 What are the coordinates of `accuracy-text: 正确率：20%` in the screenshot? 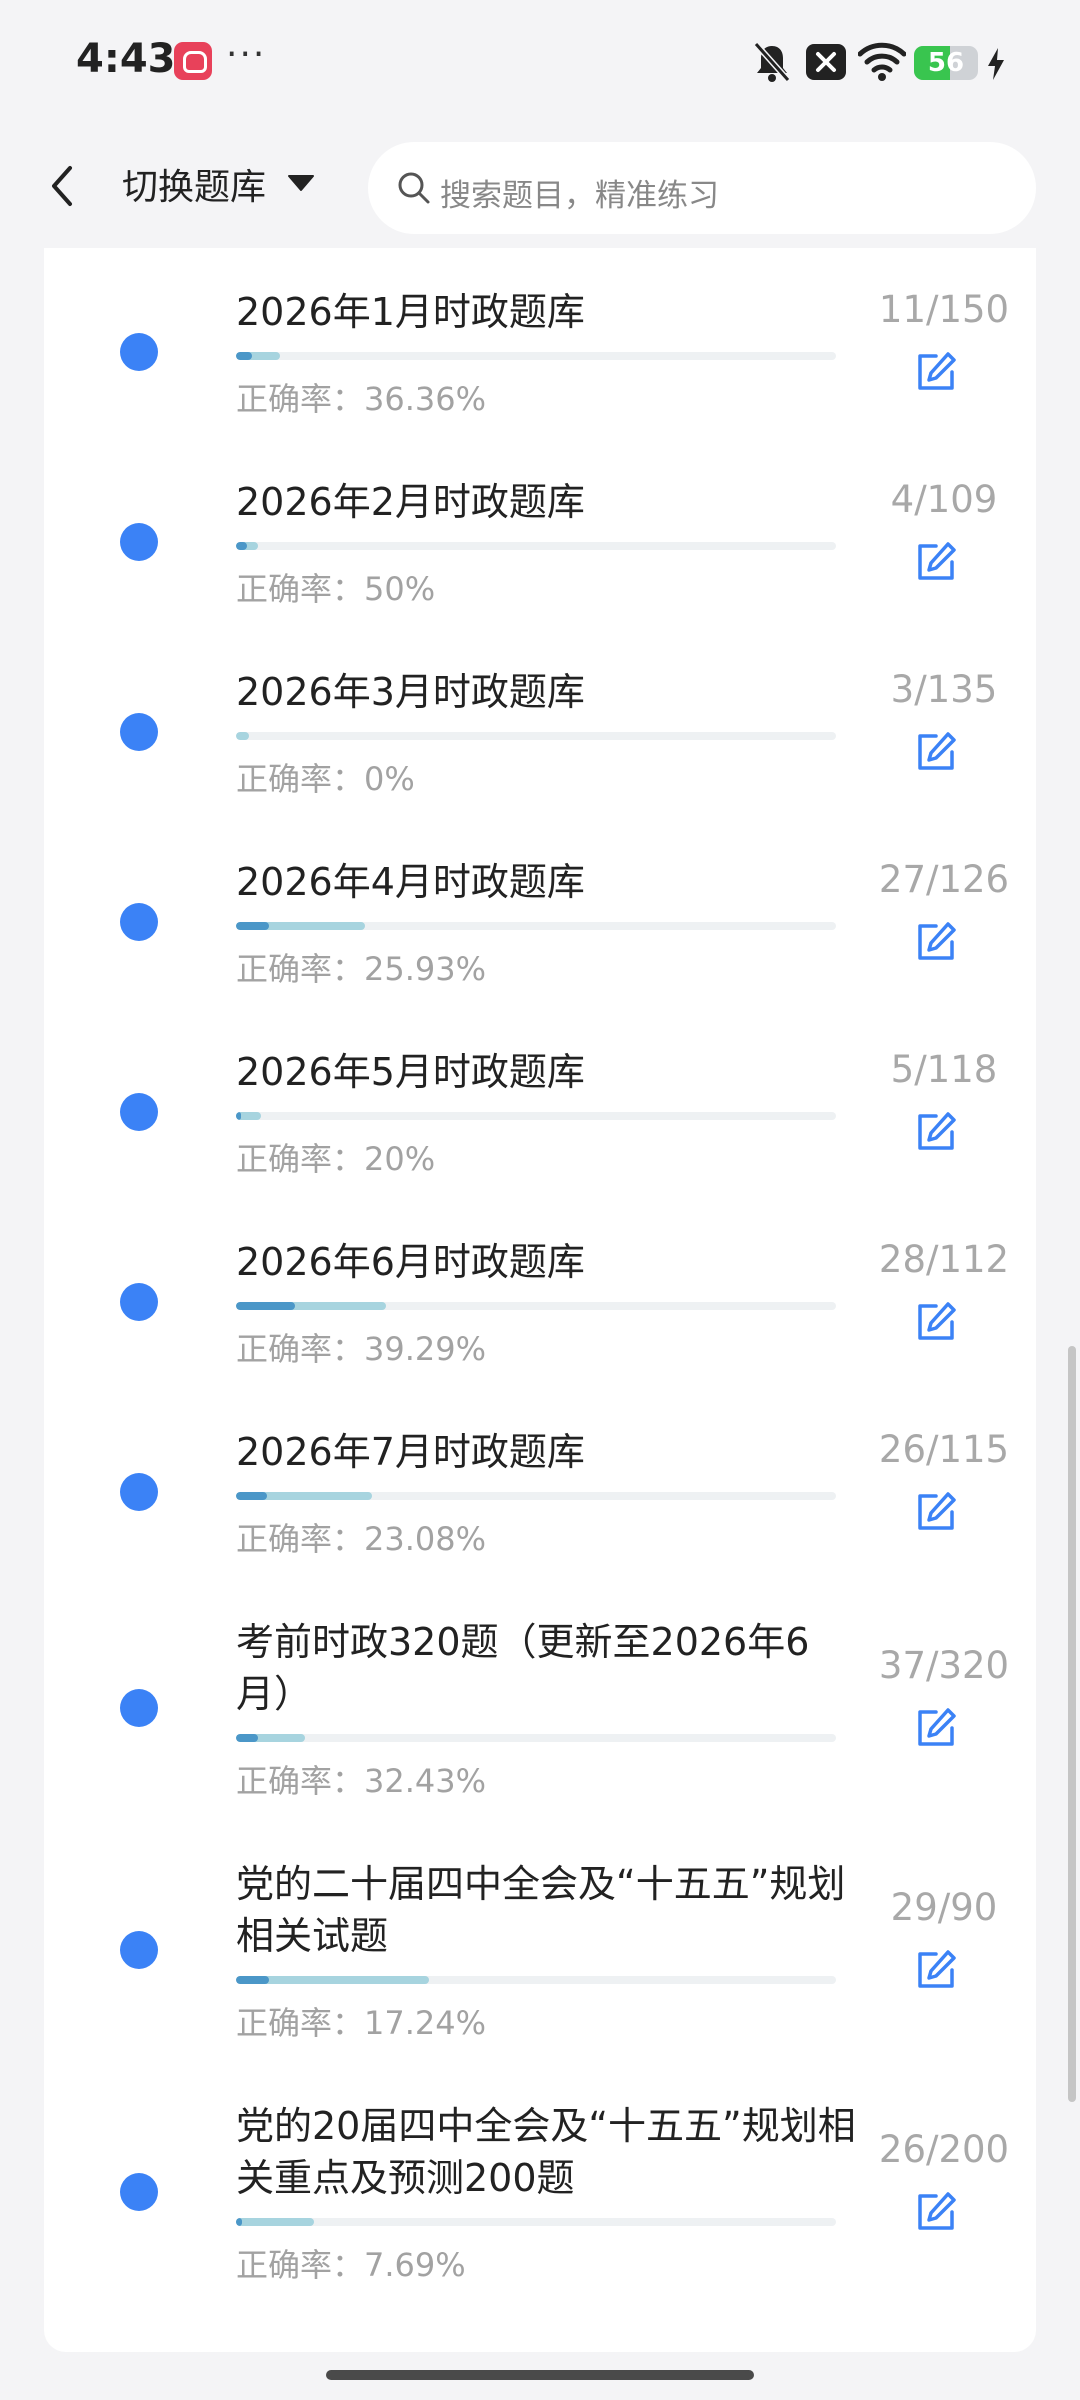 It's located at (336, 1159).